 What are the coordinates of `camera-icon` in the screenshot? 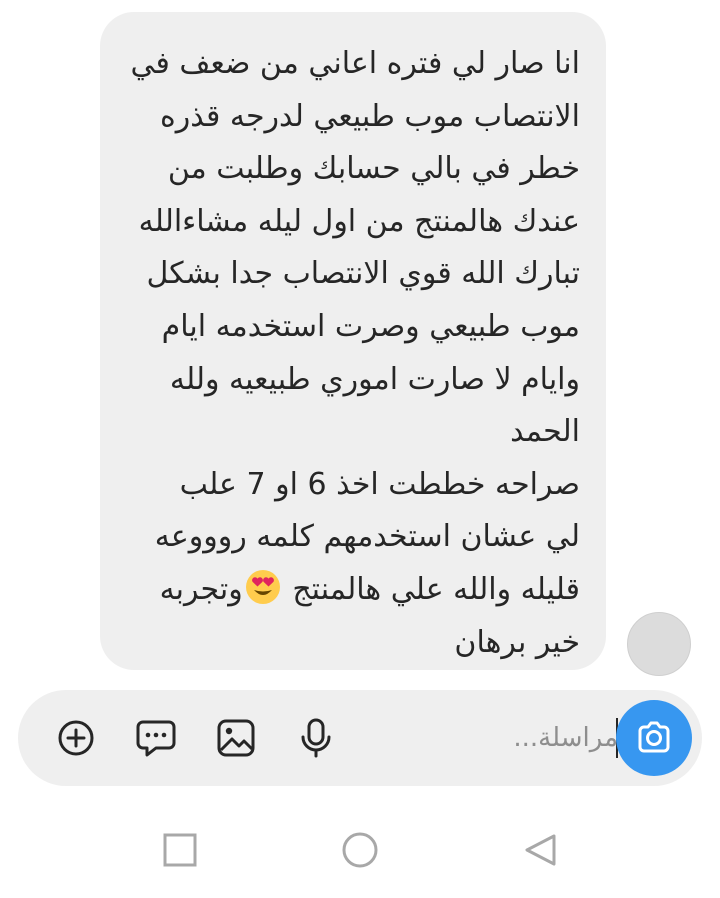 It's located at (654, 737).